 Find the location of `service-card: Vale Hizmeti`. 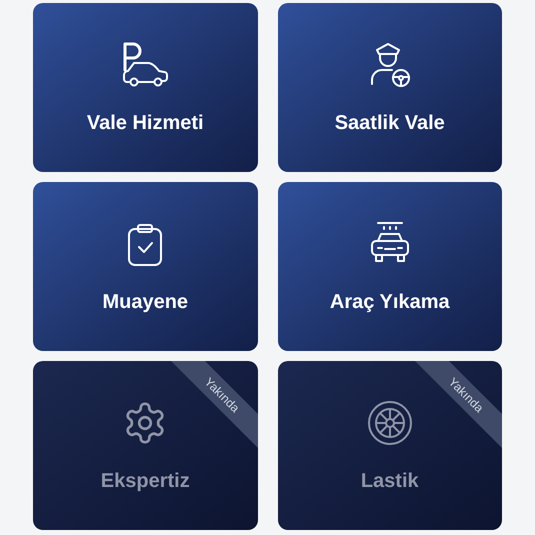

service-card: Vale Hizmeti is located at coordinates (145, 87).